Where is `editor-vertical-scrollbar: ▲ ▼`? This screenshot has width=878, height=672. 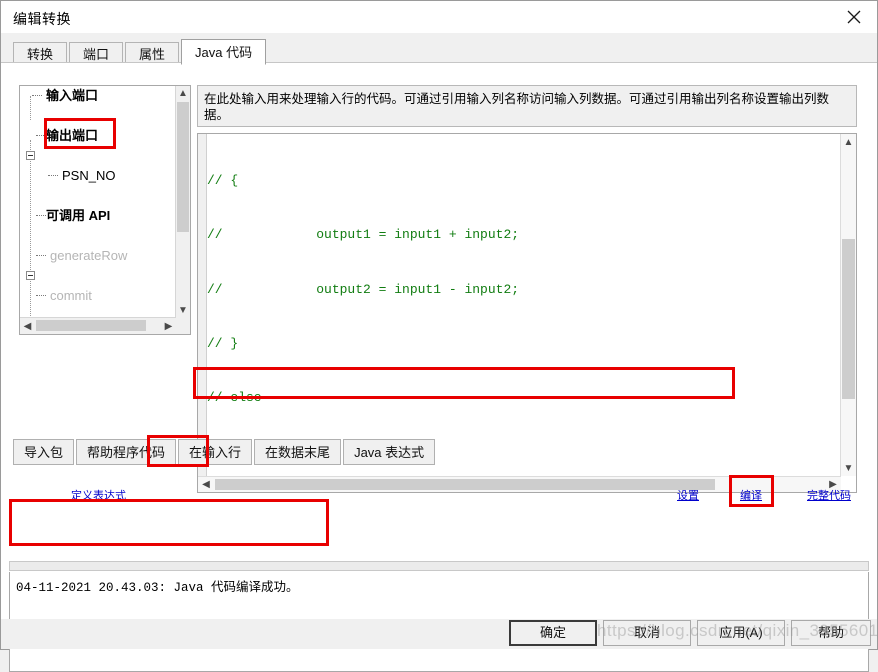
editor-vertical-scrollbar: ▲ ▼ is located at coordinates (848, 305).